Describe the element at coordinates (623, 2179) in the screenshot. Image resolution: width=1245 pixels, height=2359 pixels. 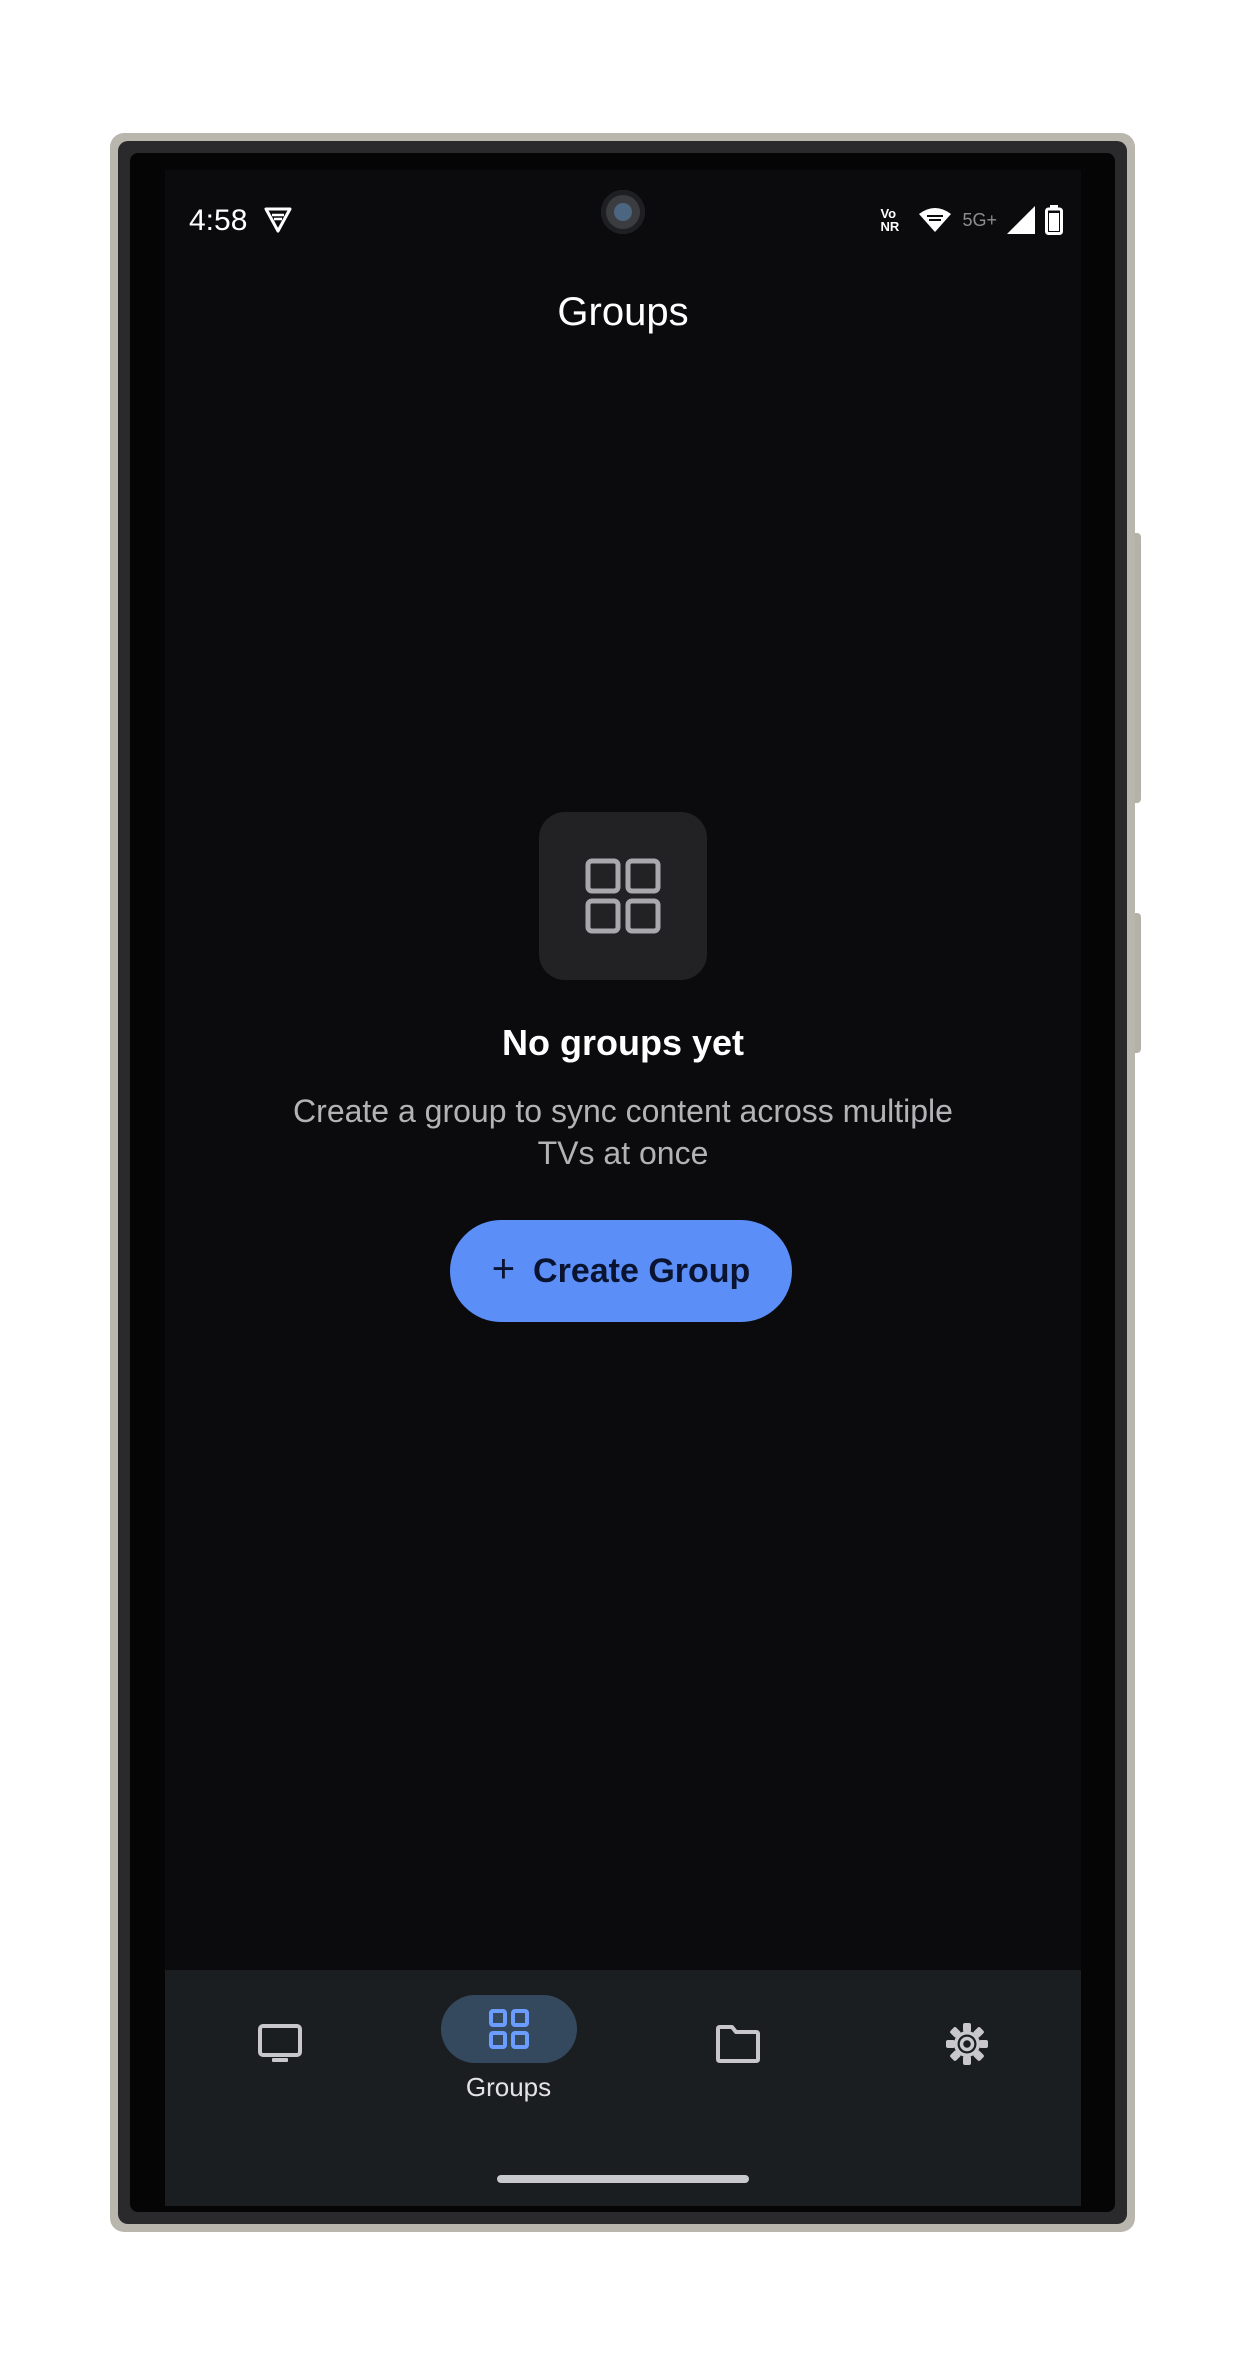
I see `home-indicator` at that location.